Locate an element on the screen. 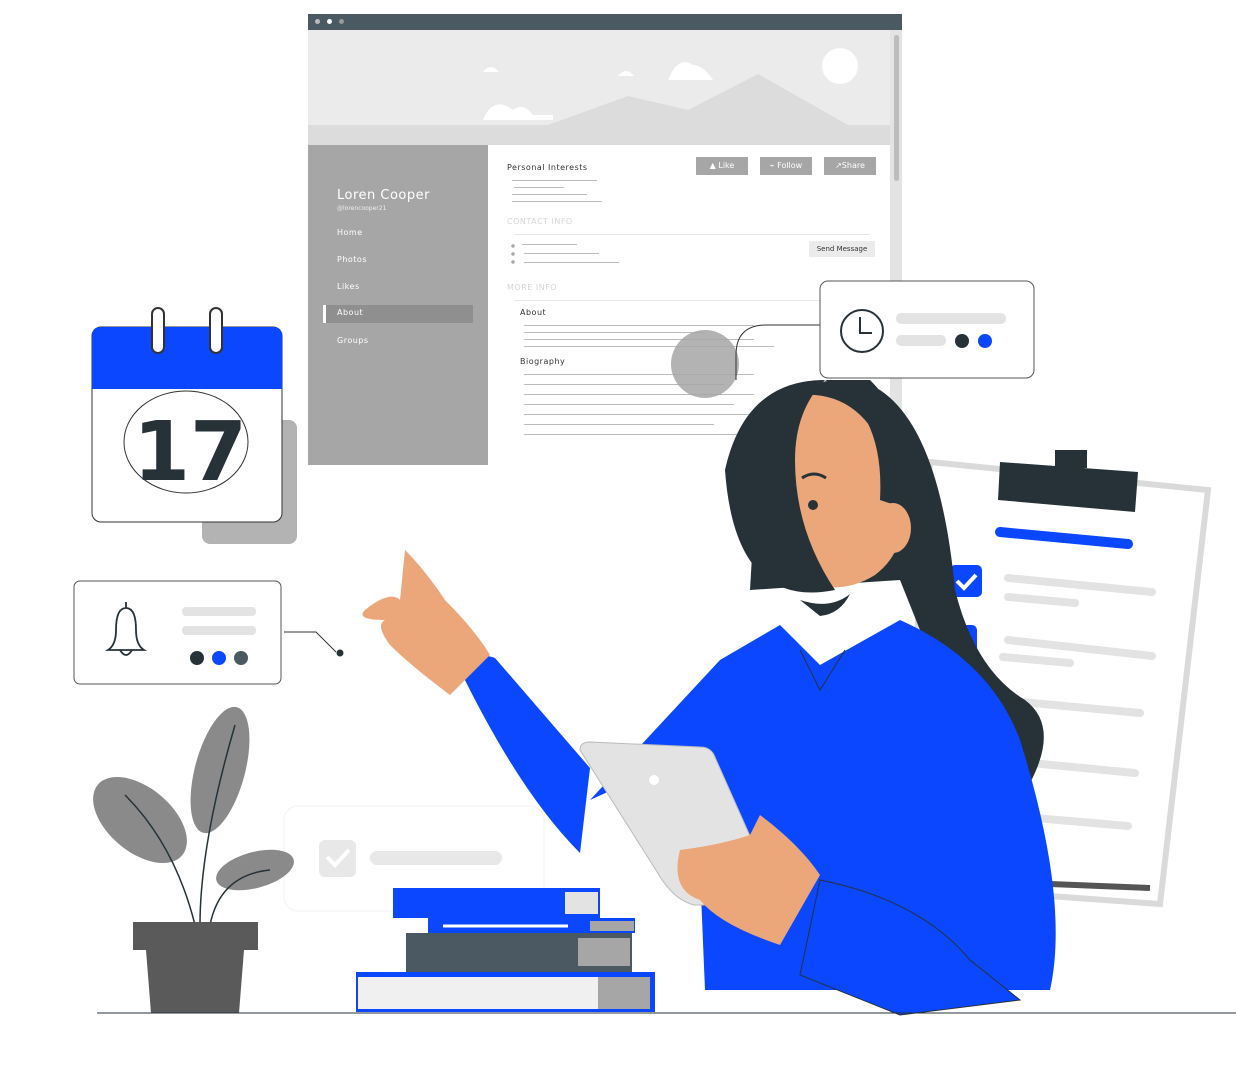 The height and width of the screenshot is (1080, 1236). clock-notification-card is located at coordinates (927, 329).